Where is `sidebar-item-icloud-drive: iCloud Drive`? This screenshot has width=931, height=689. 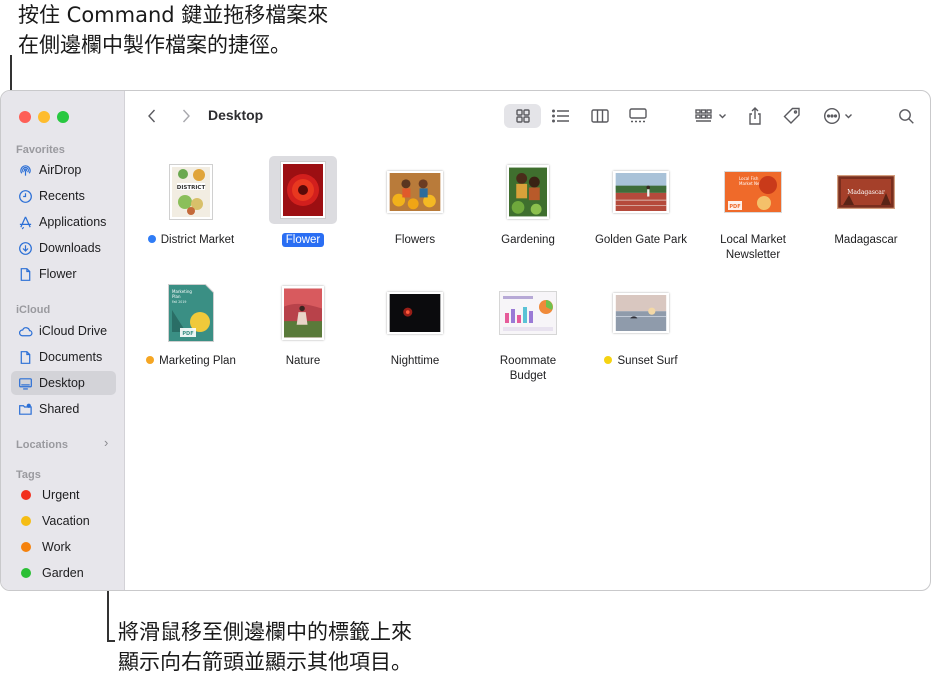
sidebar-item-icloud-drive: iCloud Drive is located at coordinates (63, 331).